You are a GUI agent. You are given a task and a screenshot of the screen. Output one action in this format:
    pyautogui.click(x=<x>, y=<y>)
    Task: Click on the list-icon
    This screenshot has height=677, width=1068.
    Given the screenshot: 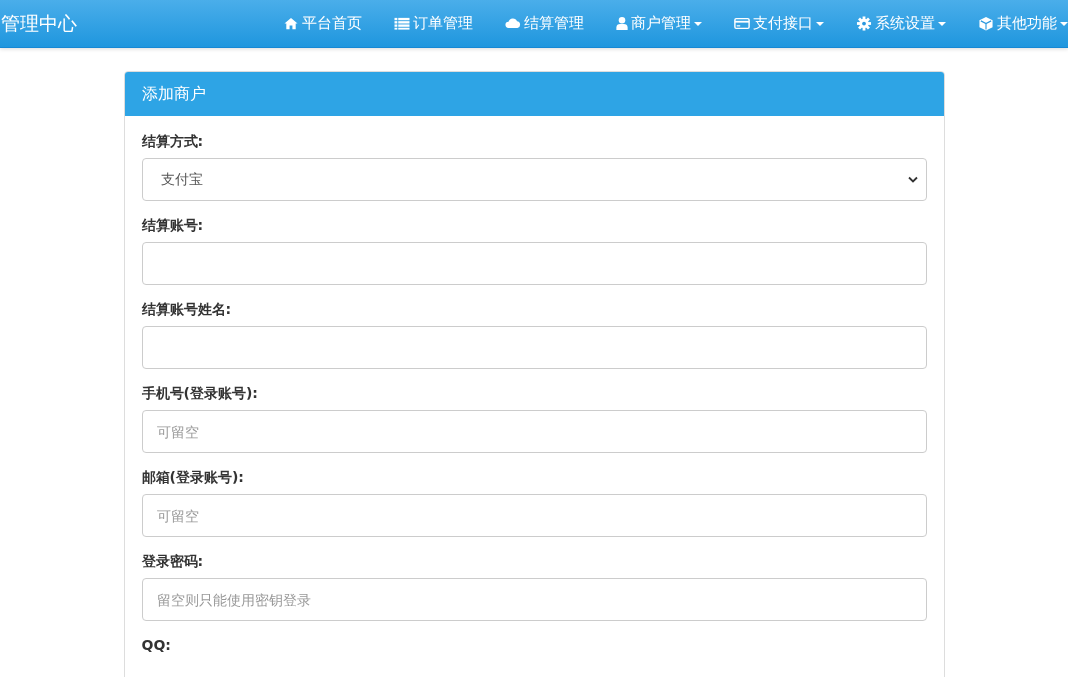 What is the action you would take?
    pyautogui.click(x=402, y=23)
    